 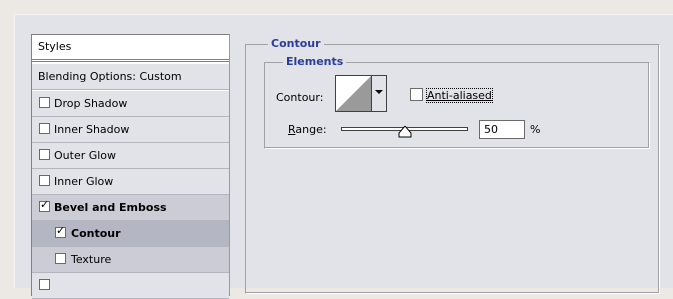 I want to click on anti-aliased-label: Anti-aliased, so click(x=459, y=95).